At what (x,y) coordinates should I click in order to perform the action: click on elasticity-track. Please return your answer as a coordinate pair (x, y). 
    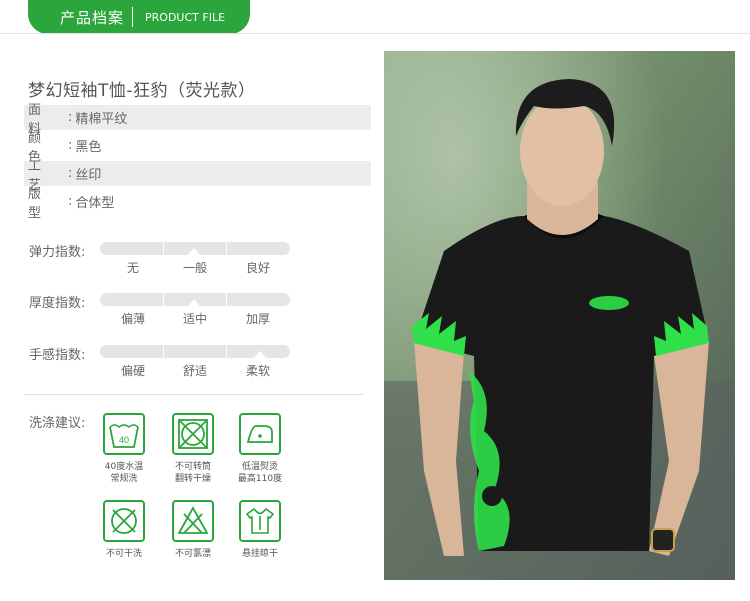
    Looking at the image, I should click on (195, 248).